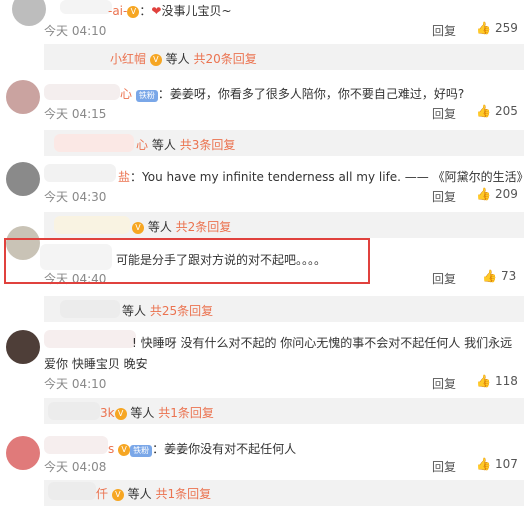 This screenshot has width=524, height=506. What do you see at coordinates (126, 94) in the screenshot?
I see `username: 心` at bounding box center [126, 94].